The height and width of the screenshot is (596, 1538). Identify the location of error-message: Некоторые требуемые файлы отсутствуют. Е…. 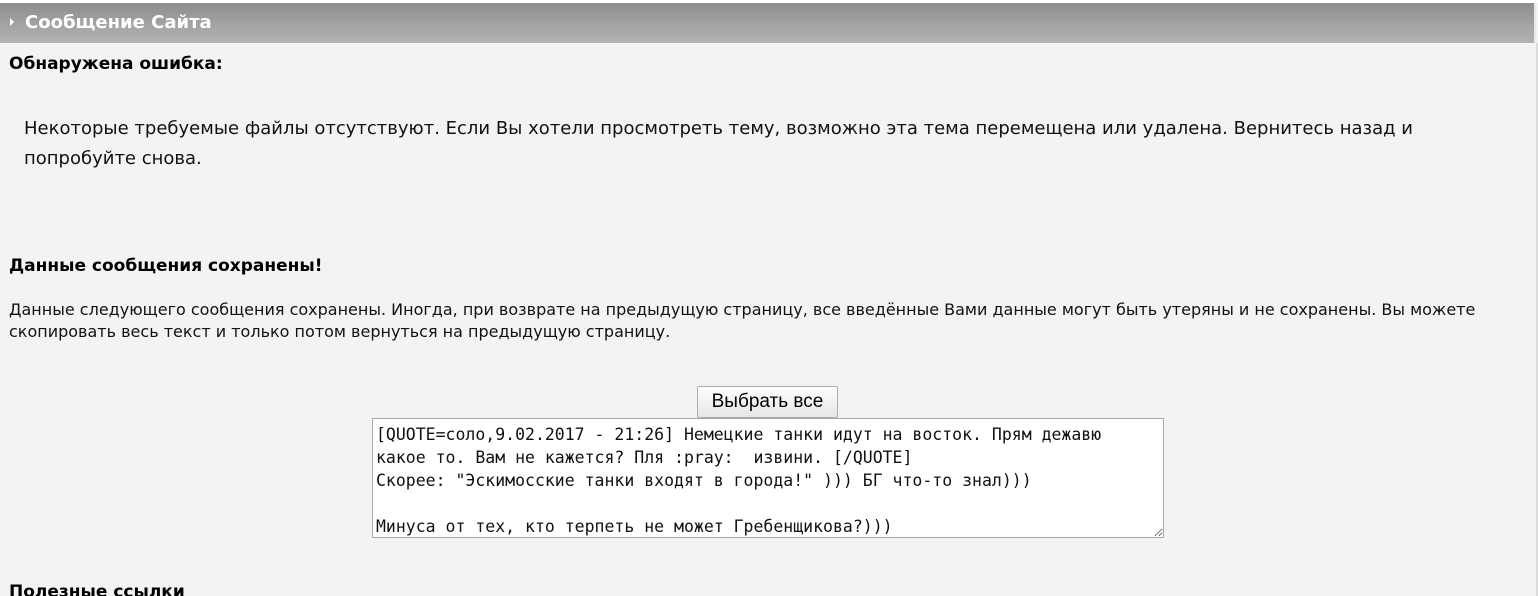
(718, 143).